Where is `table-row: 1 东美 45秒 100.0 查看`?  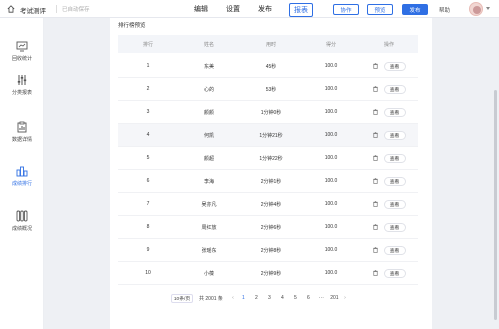
table-row: 1 东美 45秒 100.0 查看 is located at coordinates (268, 66).